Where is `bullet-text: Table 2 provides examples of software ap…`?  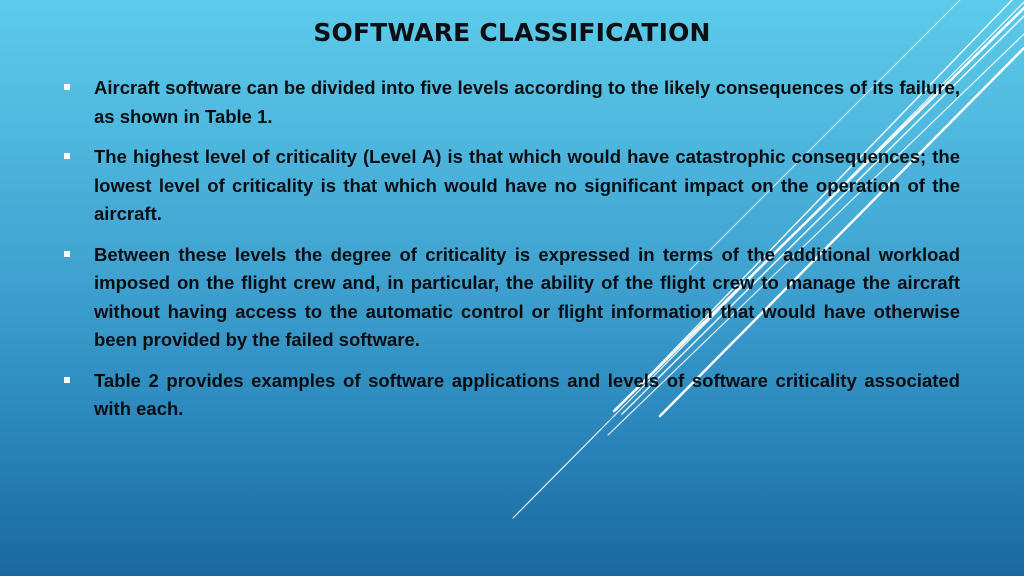 bullet-text: Table 2 provides examples of software ap… is located at coordinates (527, 394).